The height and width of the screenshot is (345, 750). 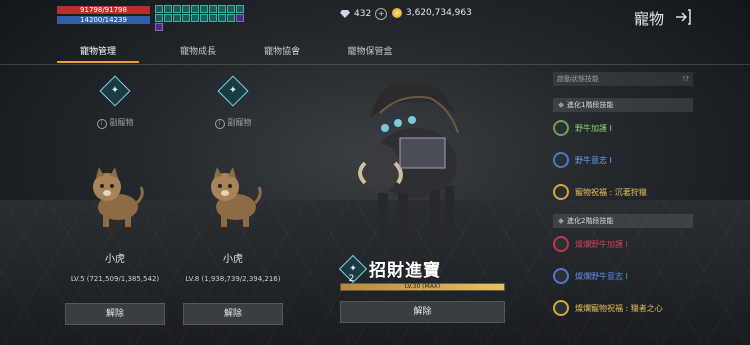 What do you see at coordinates (233, 279) in the screenshot?
I see `pet-level: LV.8 (1,938,739/2,394,216)` at bounding box center [233, 279].